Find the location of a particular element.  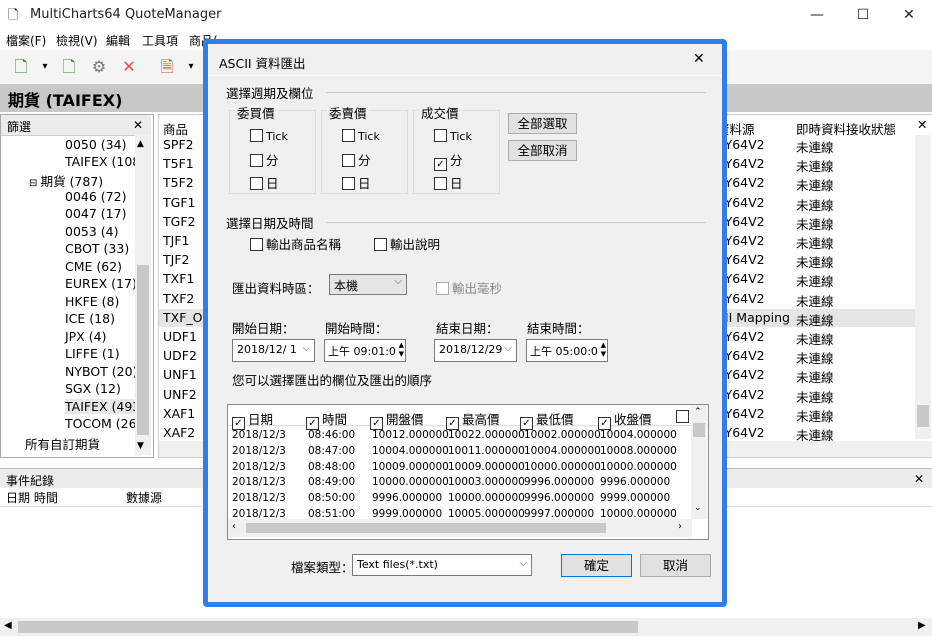

symbol-cell: TGF2 is located at coordinates (179, 221).